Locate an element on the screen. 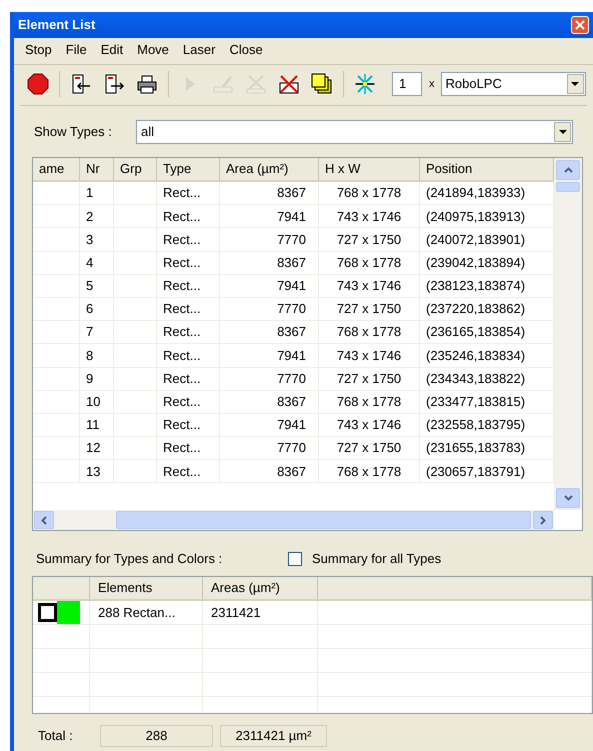  table-cell: 2 is located at coordinates (97, 216).